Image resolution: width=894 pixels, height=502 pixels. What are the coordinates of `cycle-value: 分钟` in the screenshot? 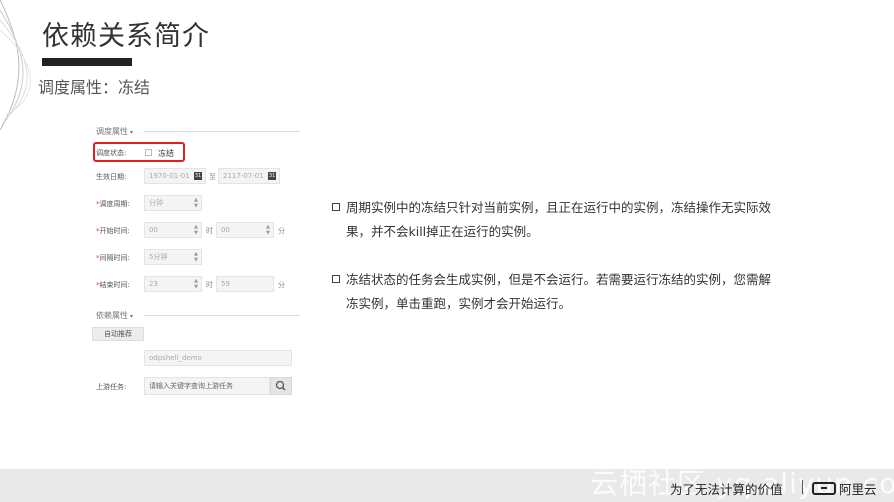 It's located at (156, 203).